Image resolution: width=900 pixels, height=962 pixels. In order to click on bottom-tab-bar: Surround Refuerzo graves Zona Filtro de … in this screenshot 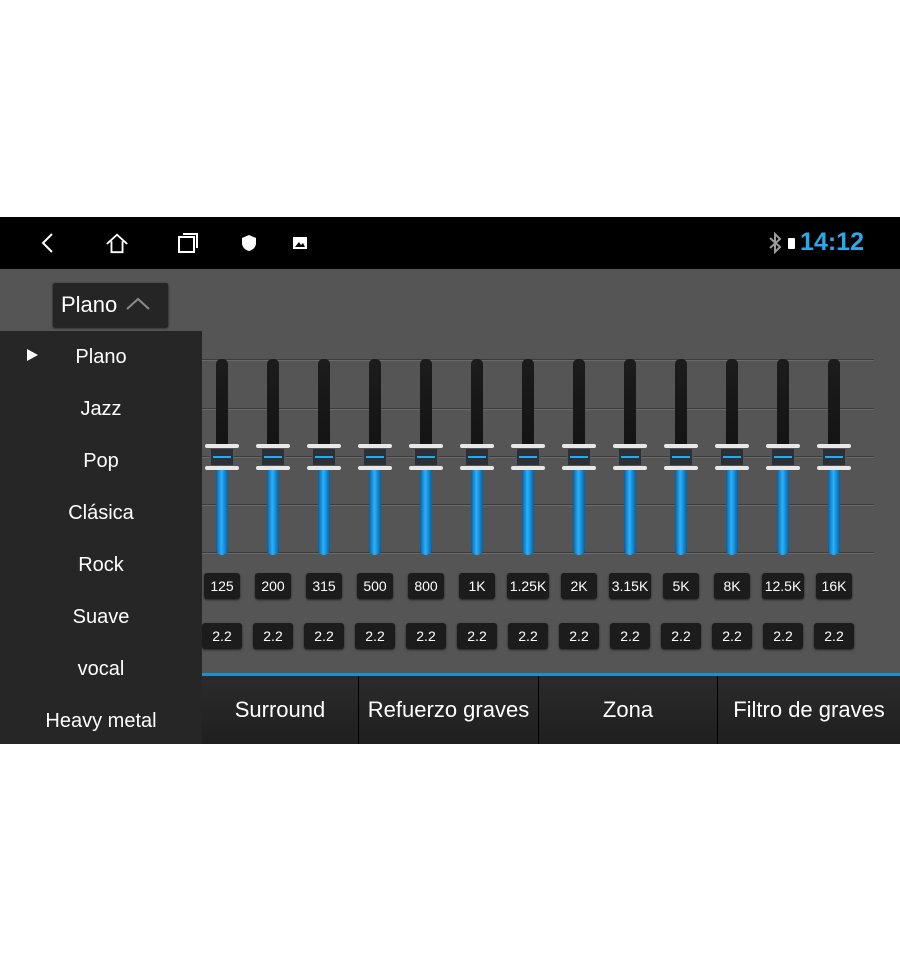, I will do `click(551, 710)`.